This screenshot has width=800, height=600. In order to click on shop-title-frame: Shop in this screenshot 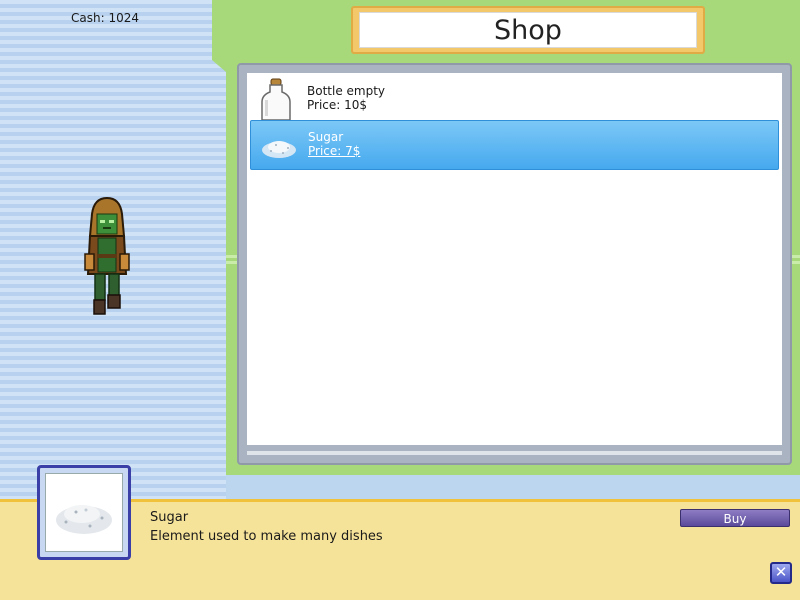, I will do `click(528, 30)`.